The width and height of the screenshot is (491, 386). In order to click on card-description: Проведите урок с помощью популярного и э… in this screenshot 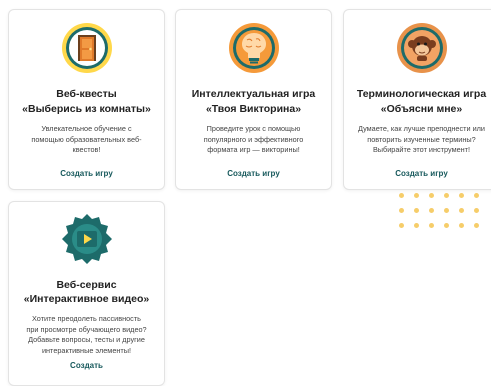, I will do `click(253, 139)`.